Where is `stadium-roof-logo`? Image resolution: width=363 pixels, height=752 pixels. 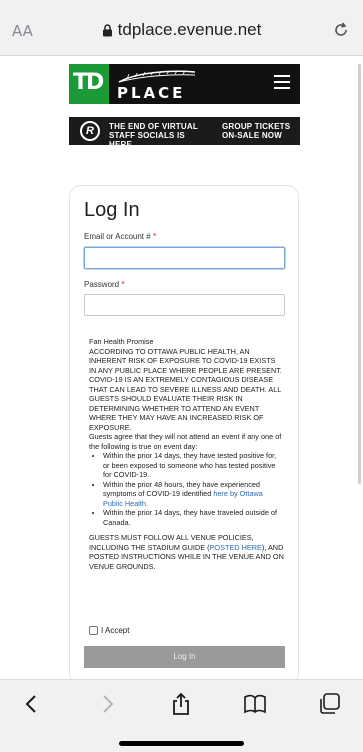 stadium-roof-logo is located at coordinates (157, 76).